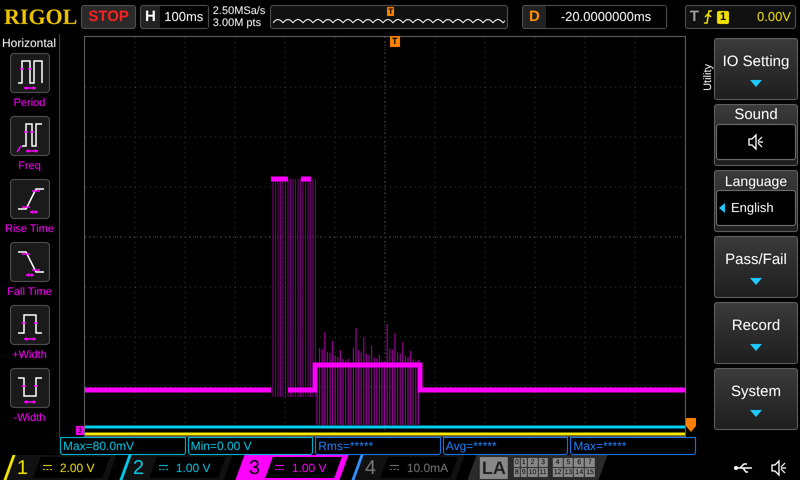  Describe the element at coordinates (722, 208) in the screenshot. I see `left-caret-icon` at that location.